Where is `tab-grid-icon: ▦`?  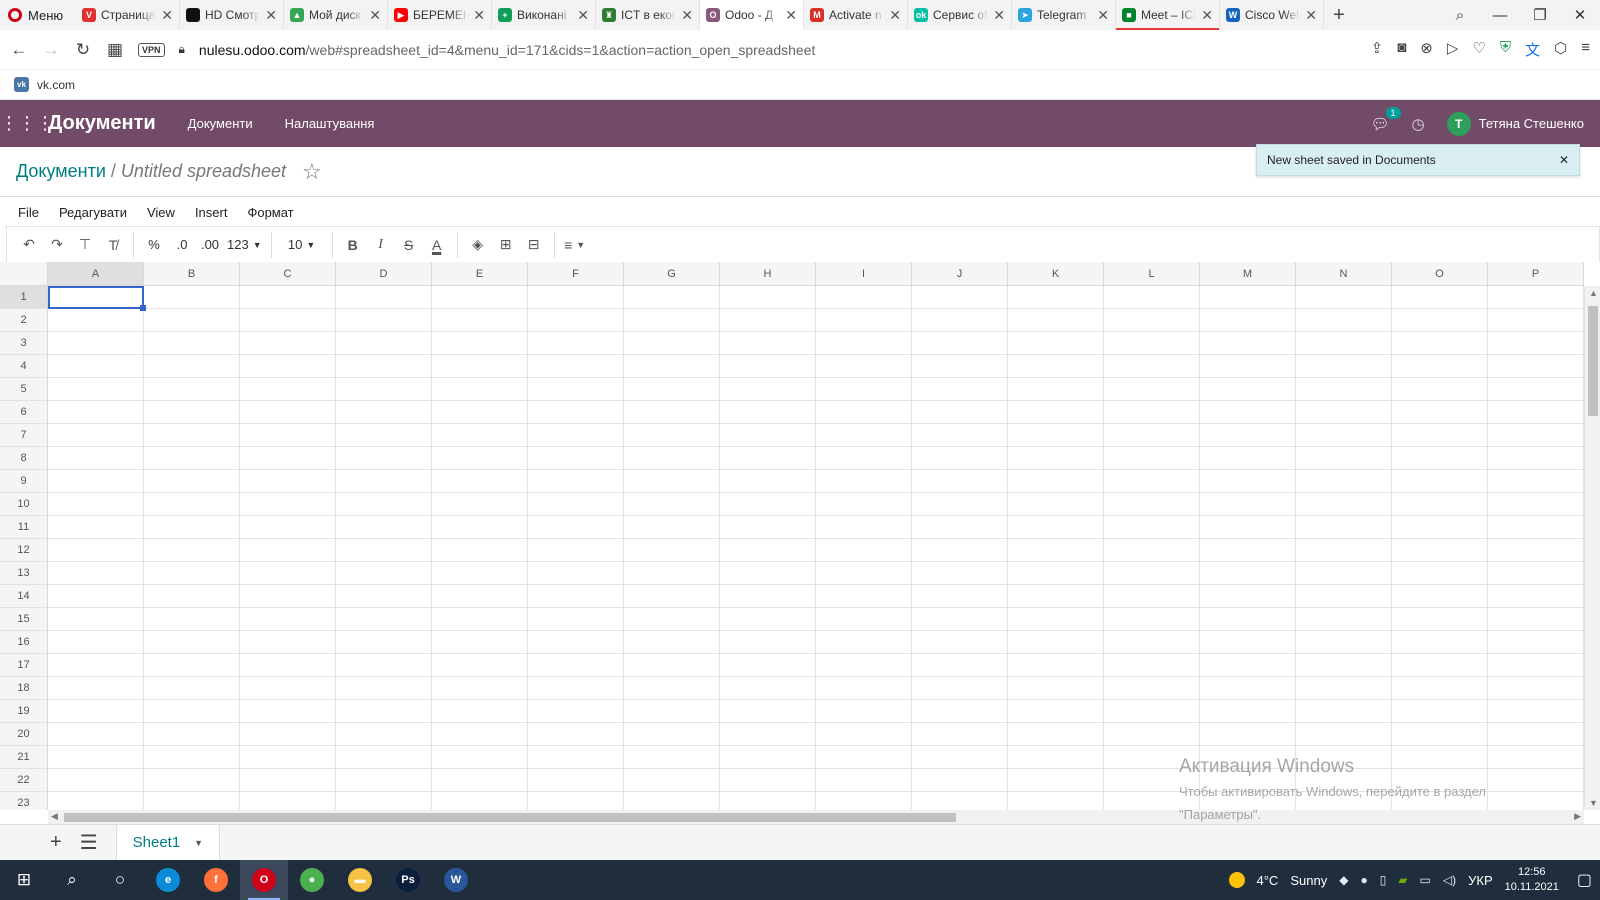
tab-grid-icon: ▦ is located at coordinates (115, 50).